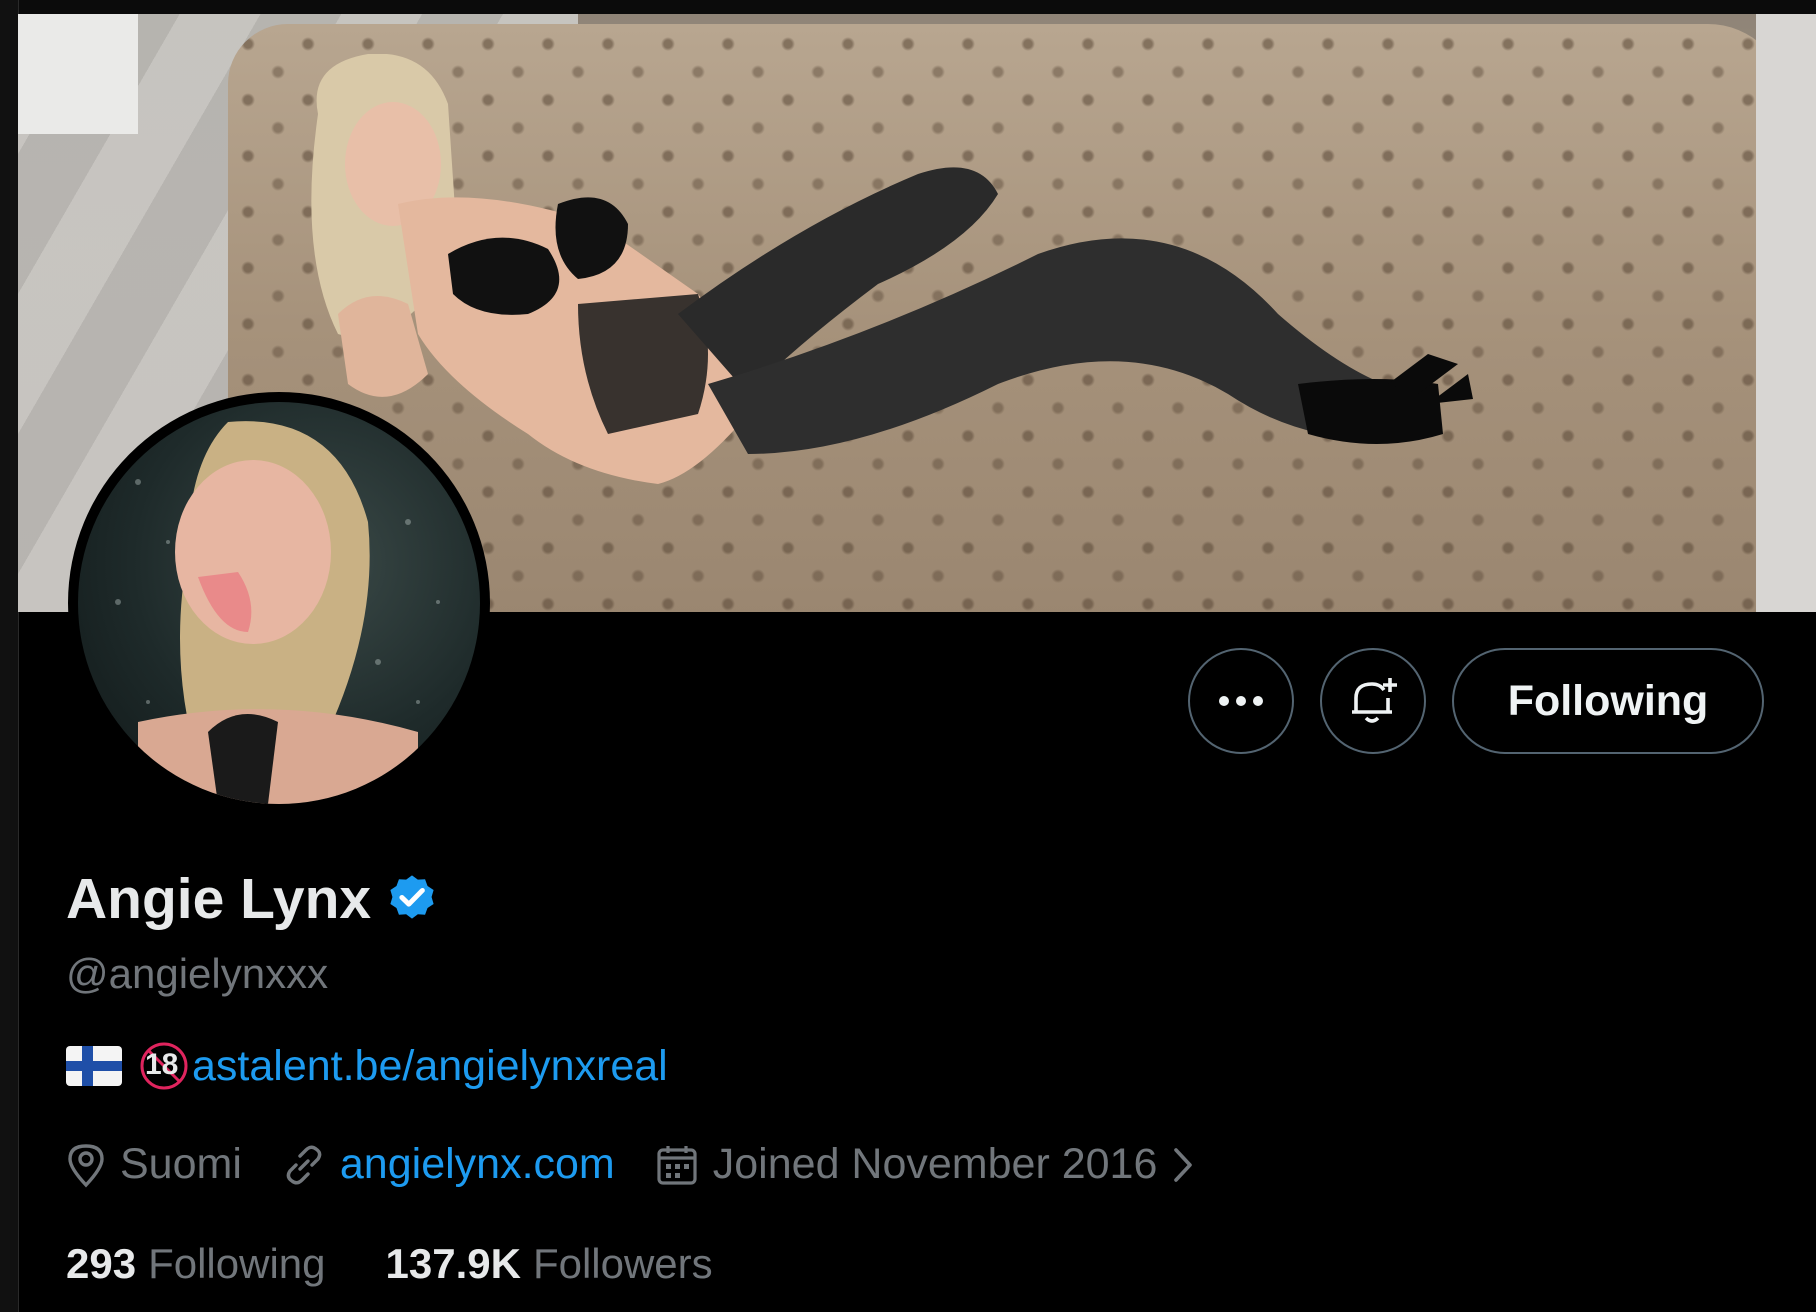  I want to click on followers-count: 137.9K, so click(453, 1264).